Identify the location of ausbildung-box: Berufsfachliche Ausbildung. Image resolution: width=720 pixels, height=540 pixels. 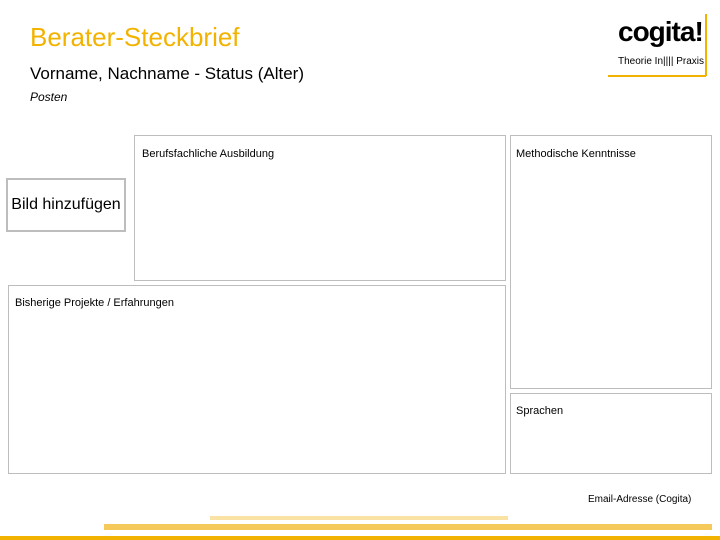
(320, 208).